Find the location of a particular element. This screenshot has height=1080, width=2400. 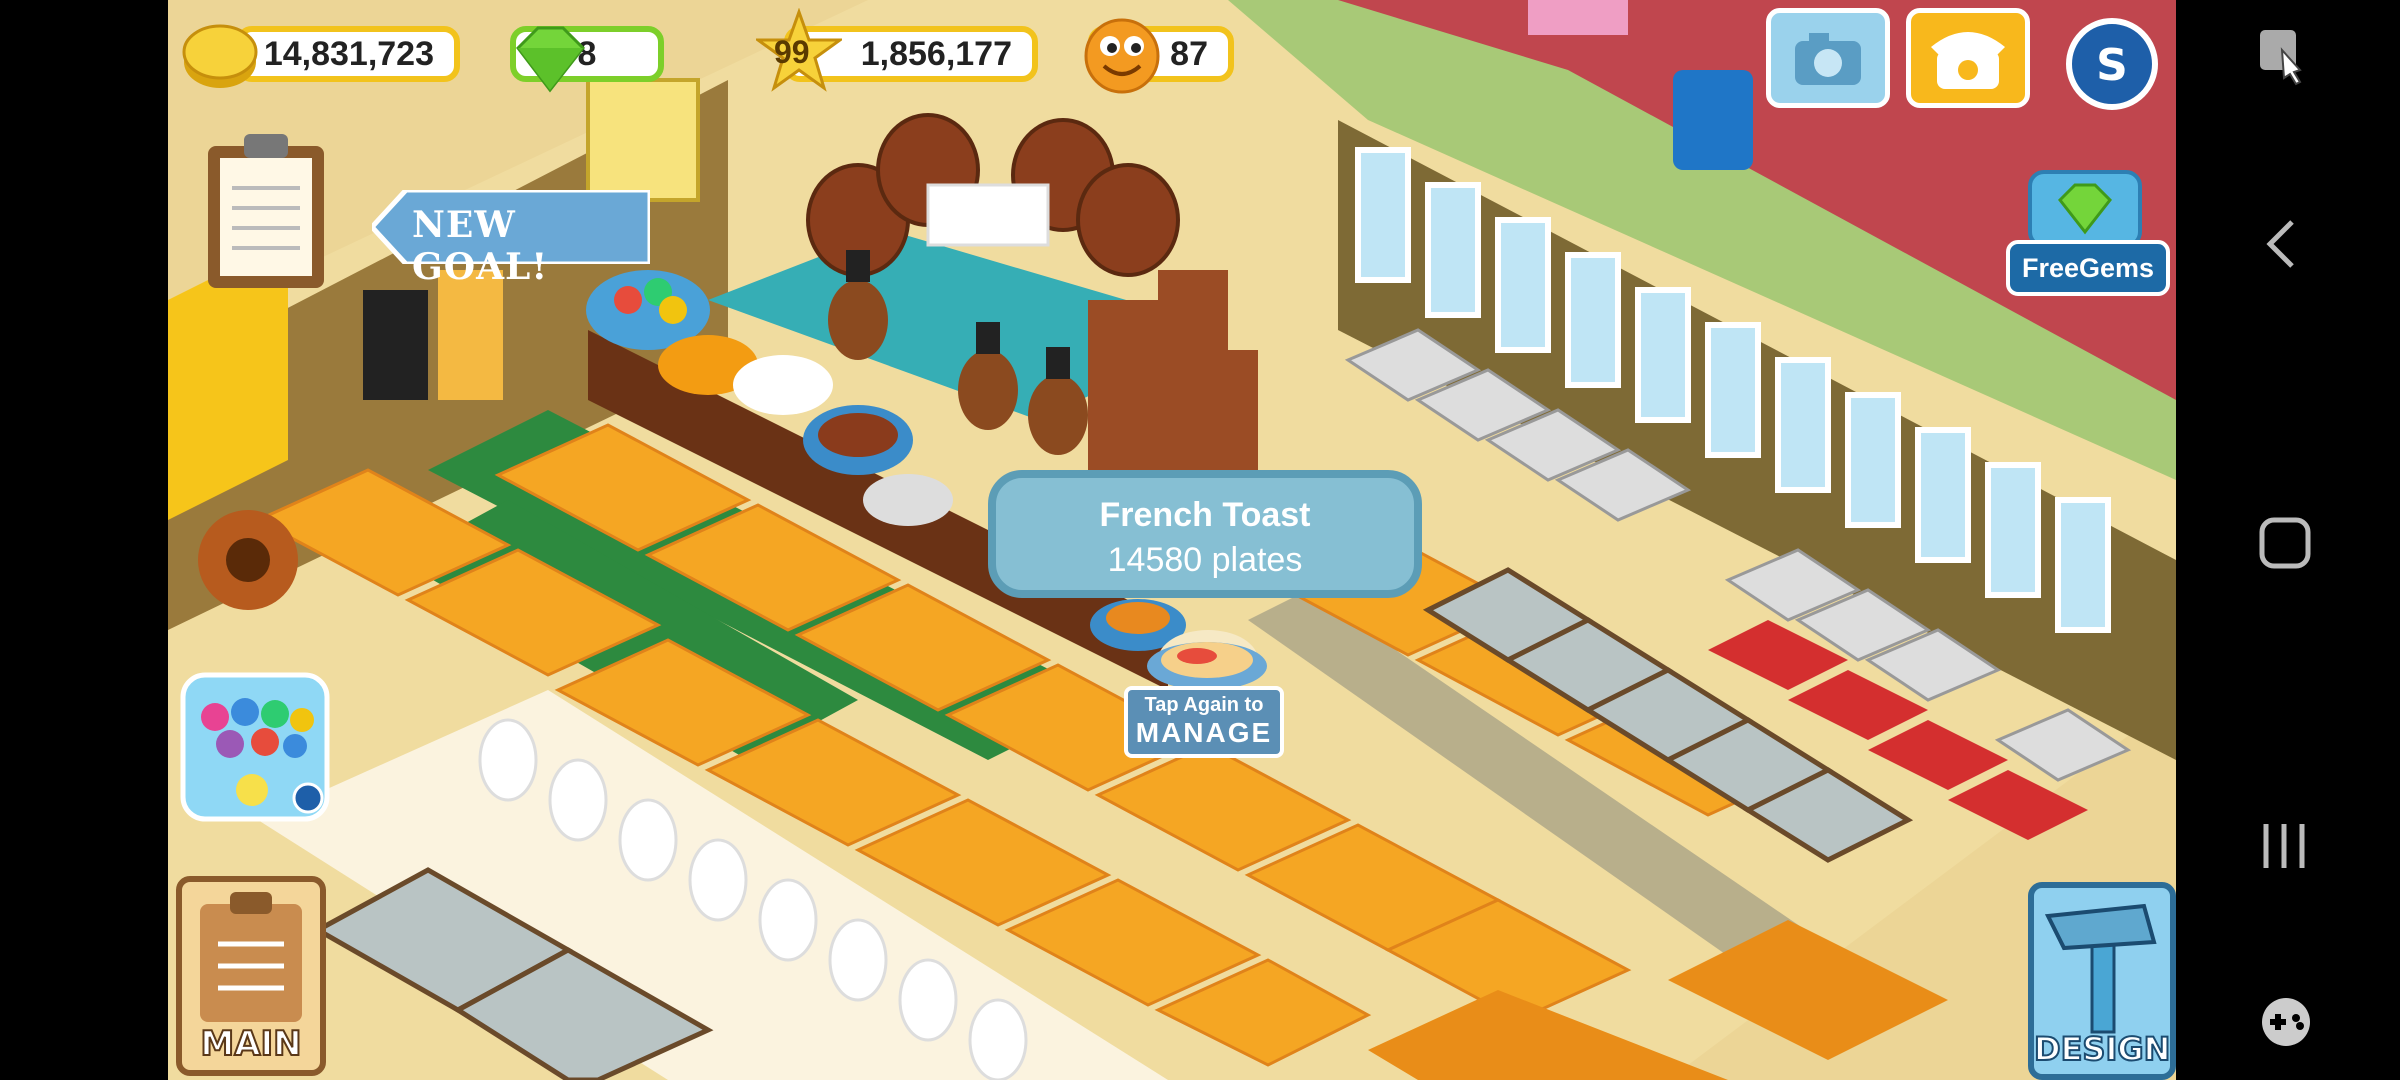

friend-face-icon is located at coordinates (1122, 56).